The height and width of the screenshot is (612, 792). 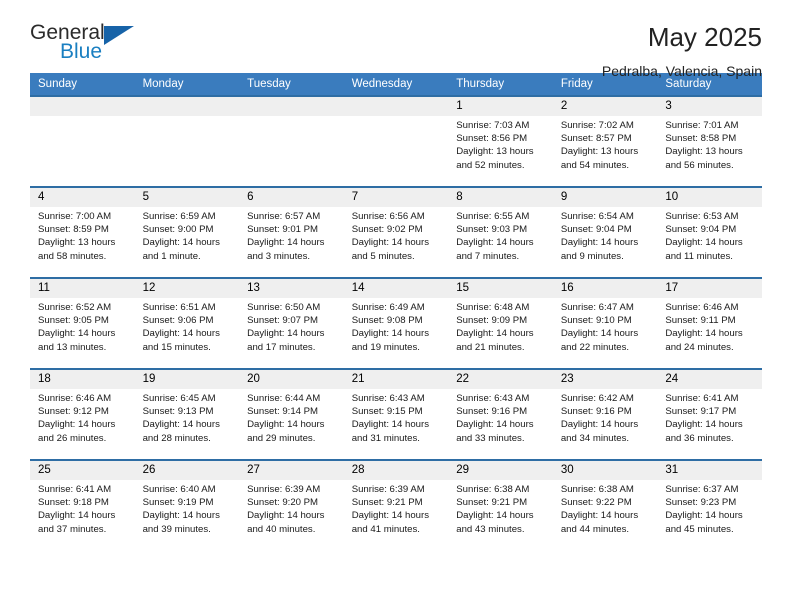 I want to click on daylight-text-line2: and 22 minutes., so click(x=595, y=347).